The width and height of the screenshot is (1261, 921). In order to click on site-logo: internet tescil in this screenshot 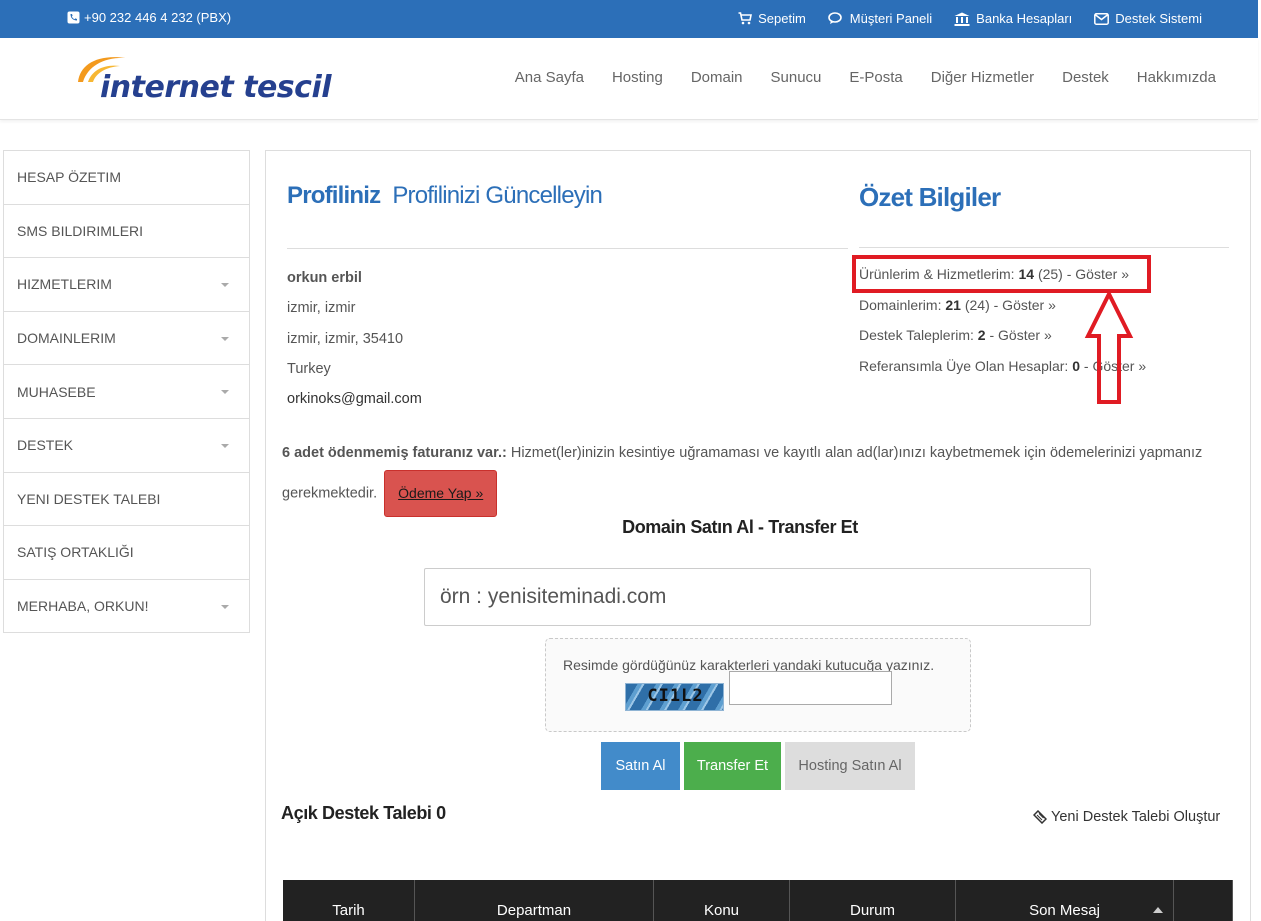, I will do `click(203, 80)`.